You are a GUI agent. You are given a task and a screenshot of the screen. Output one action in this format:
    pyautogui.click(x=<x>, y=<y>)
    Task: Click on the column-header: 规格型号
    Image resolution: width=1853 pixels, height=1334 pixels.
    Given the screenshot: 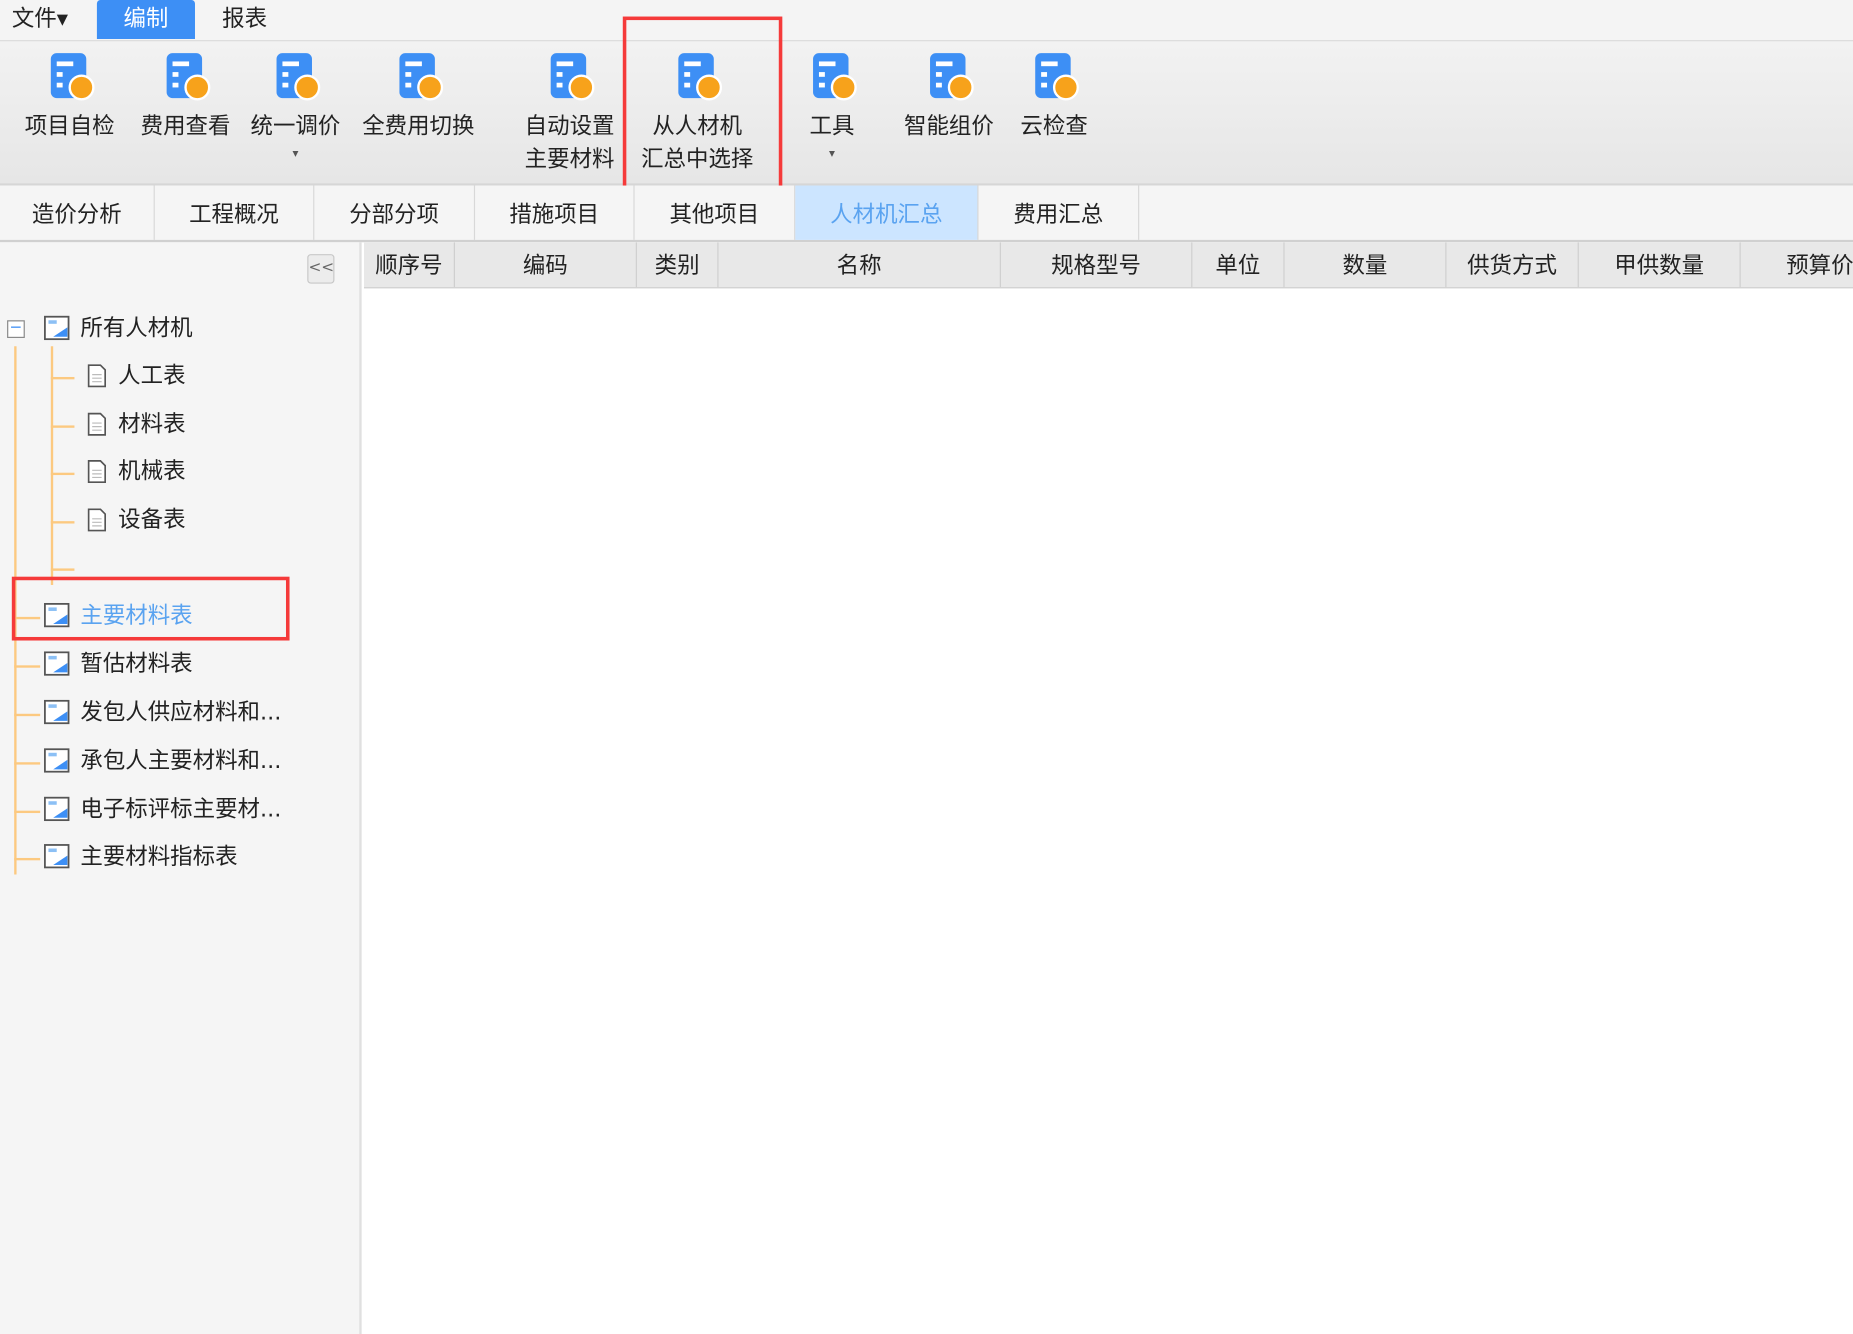 What is the action you would take?
    pyautogui.click(x=1097, y=265)
    